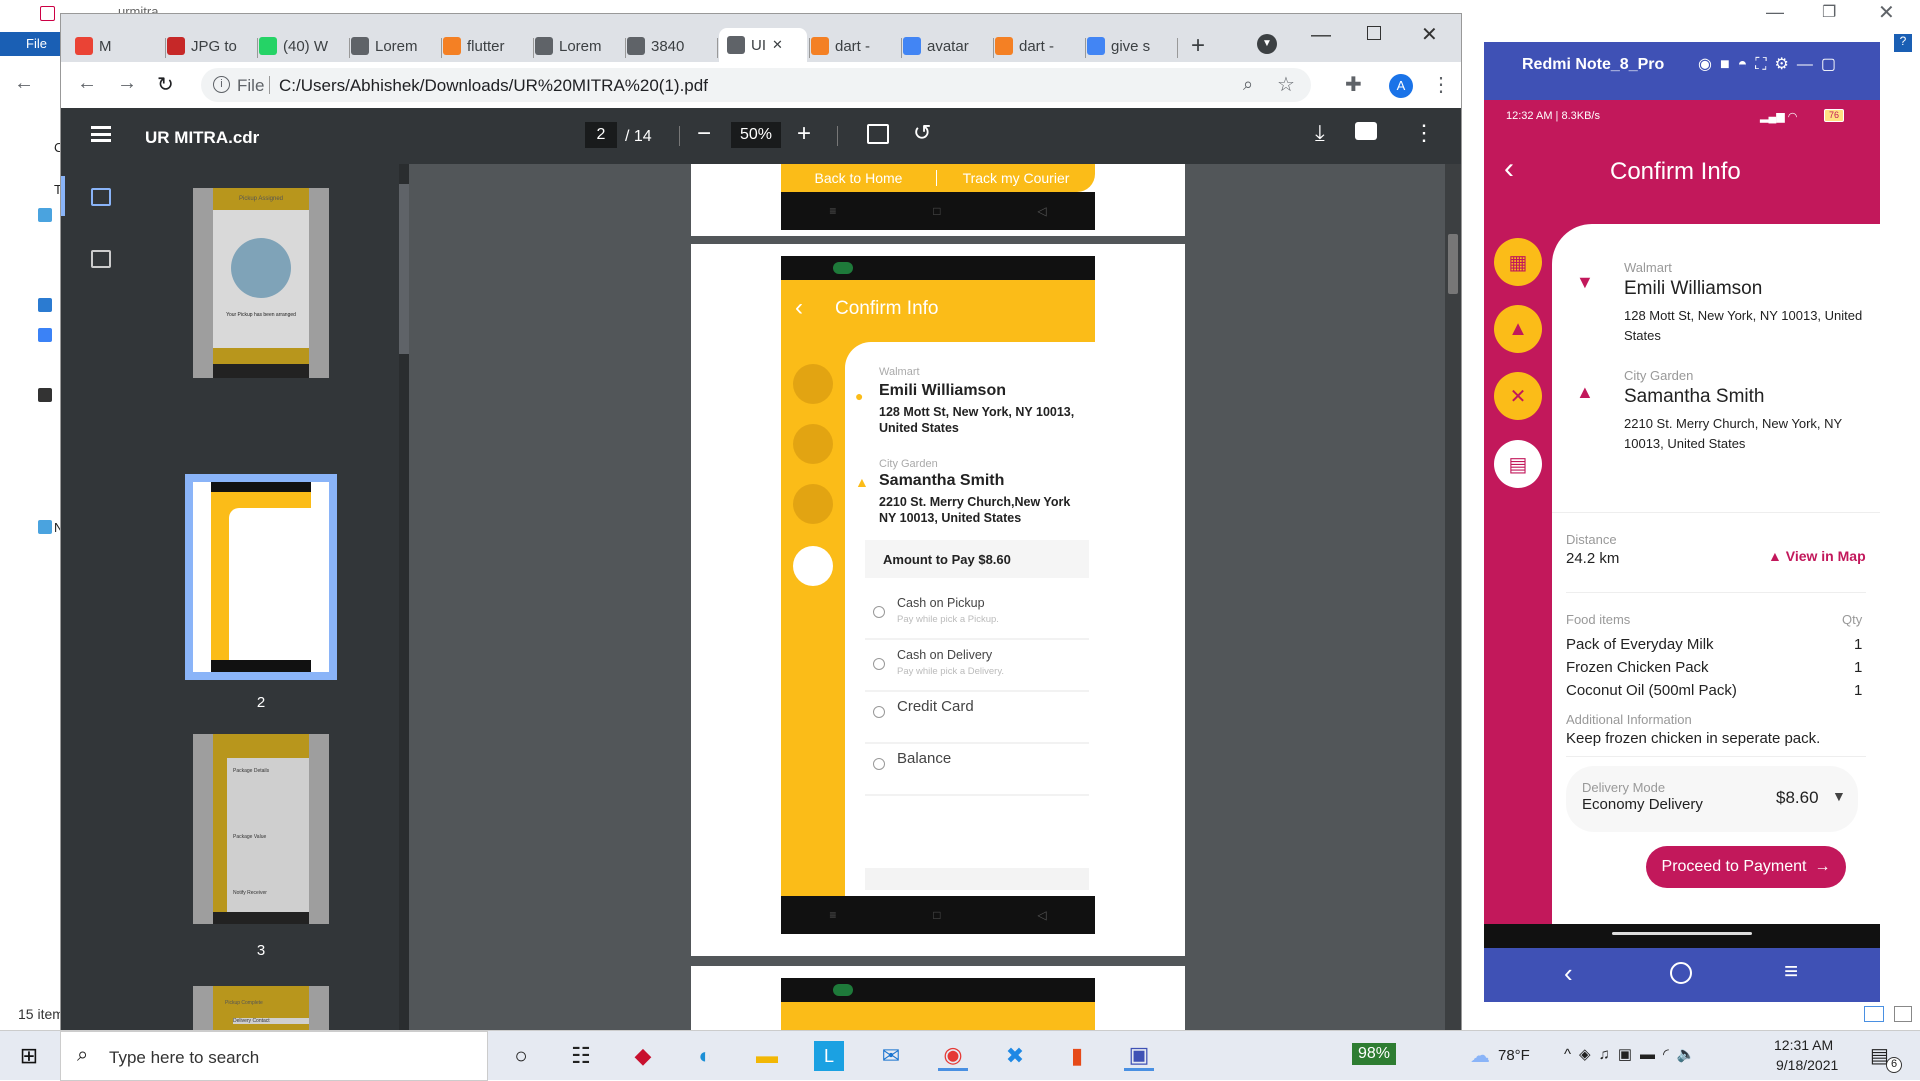 Image resolution: width=1920 pixels, height=1081 pixels. I want to click on explorer-back-icon: ←, so click(24, 83).